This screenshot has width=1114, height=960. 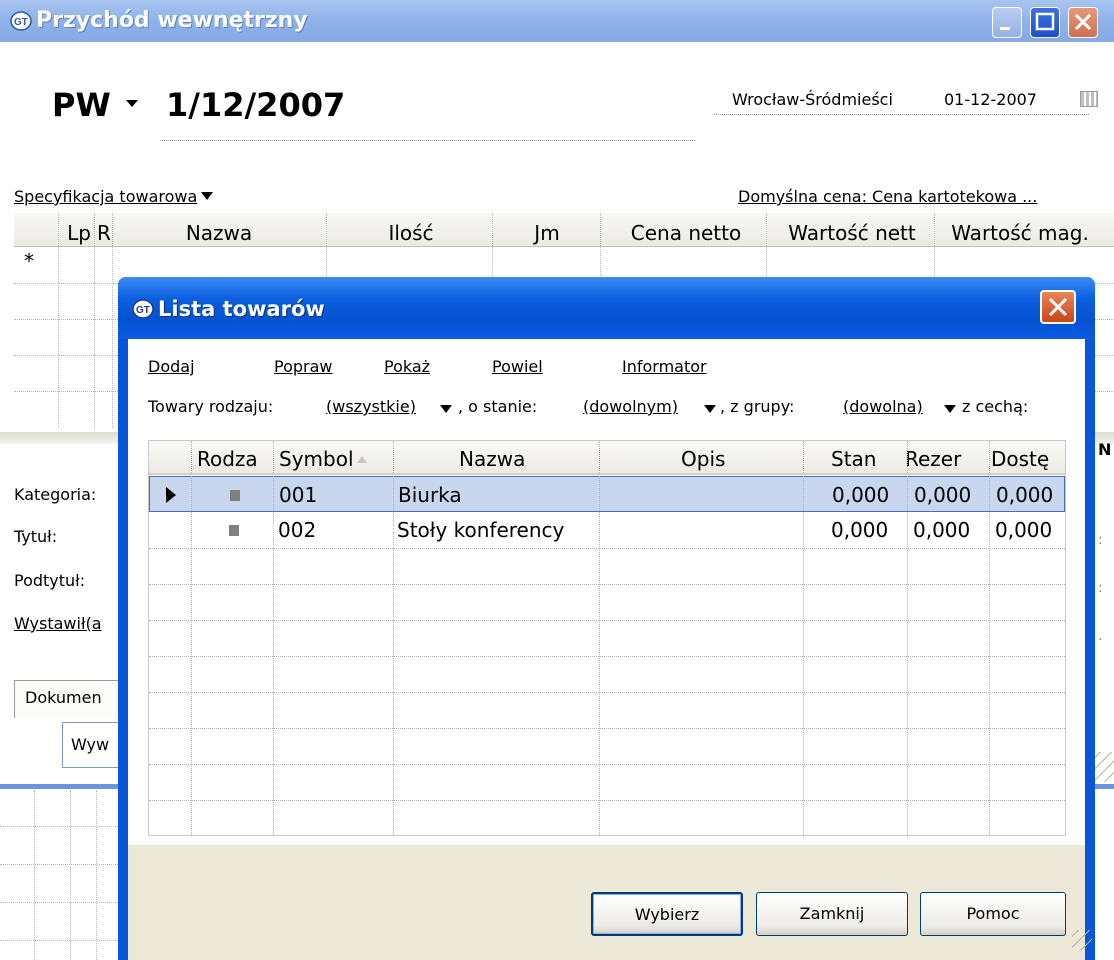 I want to click on document-number: 1/12/2007, so click(x=255, y=105).